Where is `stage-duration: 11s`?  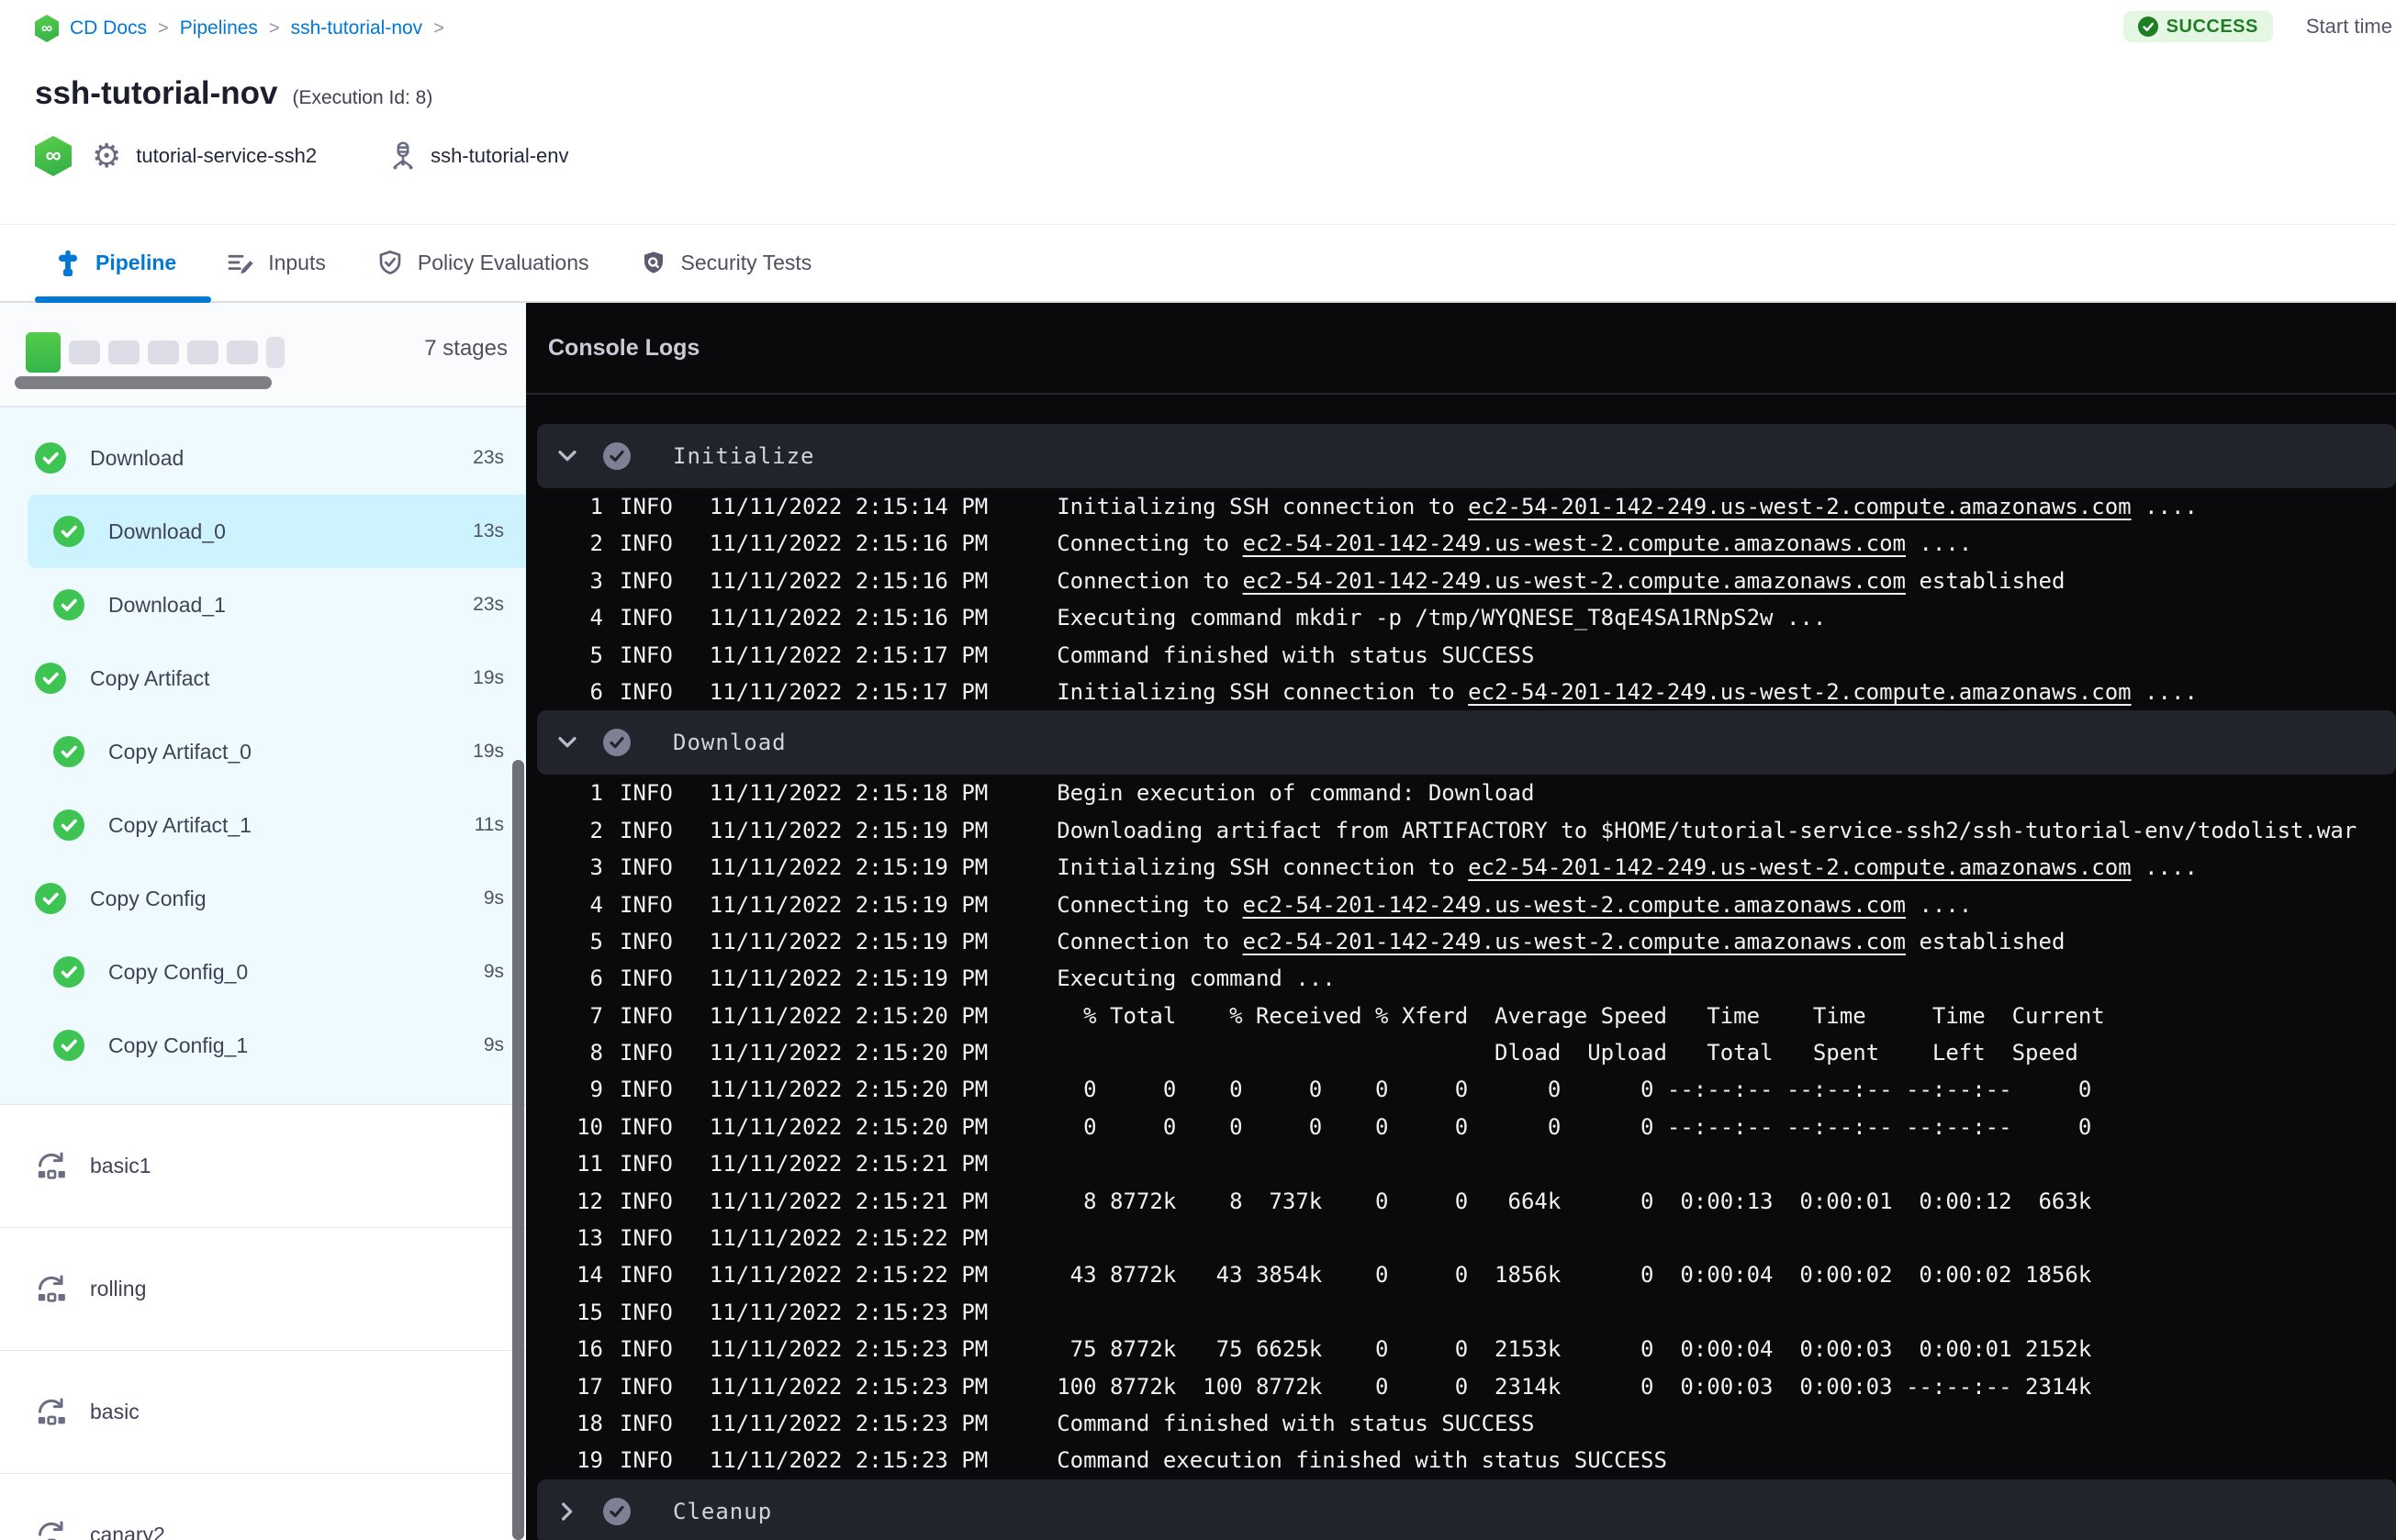
stage-duration: 11s is located at coordinates (489, 824).